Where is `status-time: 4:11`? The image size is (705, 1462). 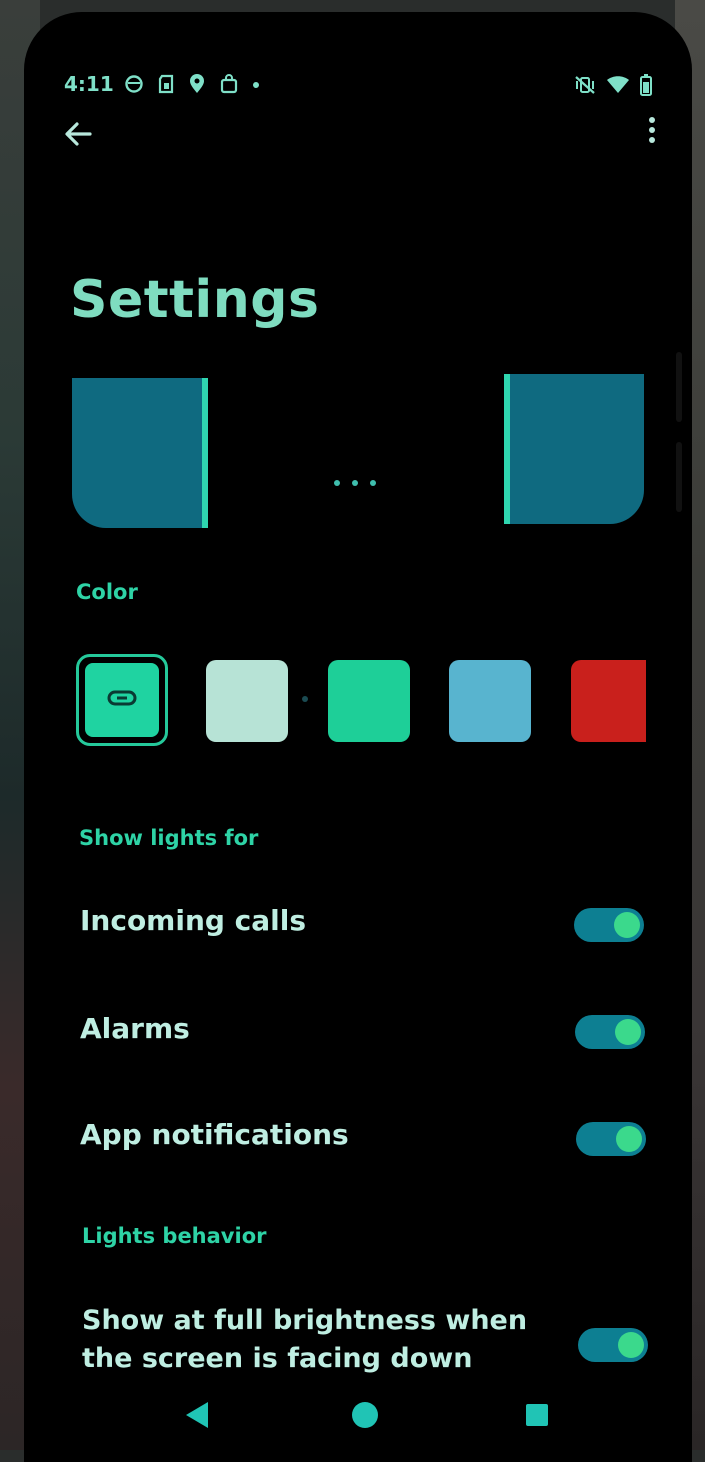
status-time: 4:11 is located at coordinates (89, 84).